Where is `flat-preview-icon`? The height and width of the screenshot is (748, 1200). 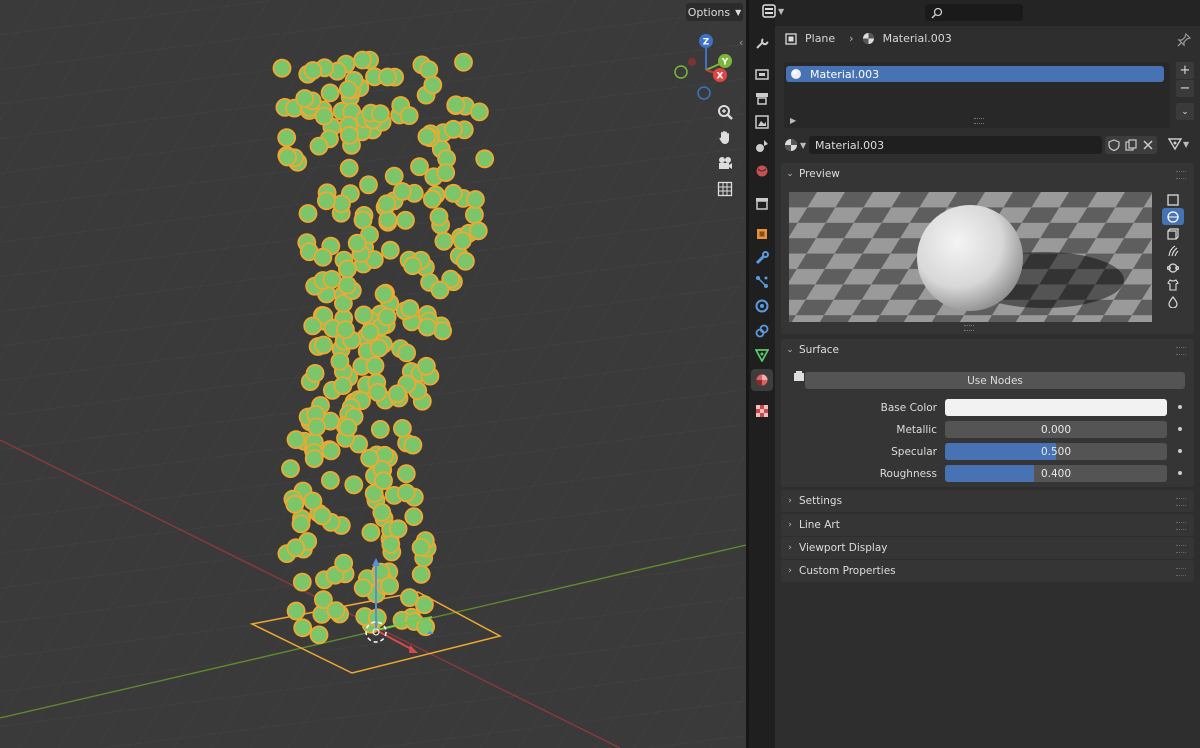
flat-preview-icon is located at coordinates (1173, 199).